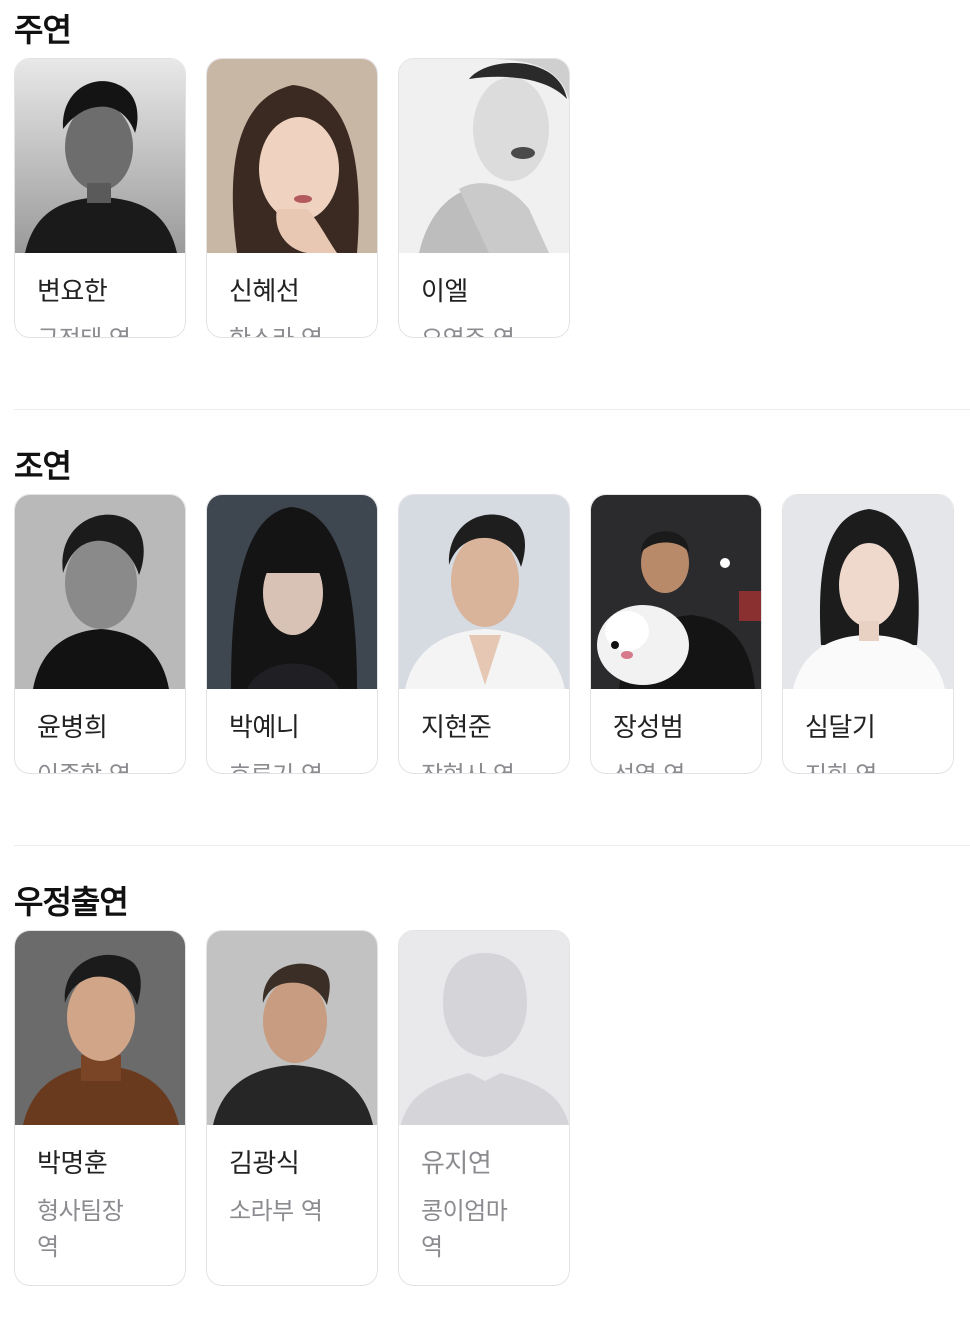 The height and width of the screenshot is (1318, 970). I want to click on actor-name: 김광식, so click(264, 1164).